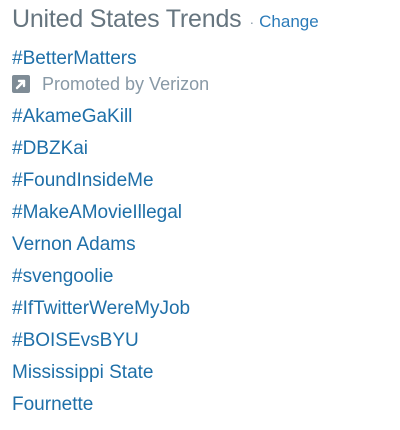 The height and width of the screenshot is (430, 400). I want to click on trend-link-bettermatters: #BetterMatters, so click(202, 58).